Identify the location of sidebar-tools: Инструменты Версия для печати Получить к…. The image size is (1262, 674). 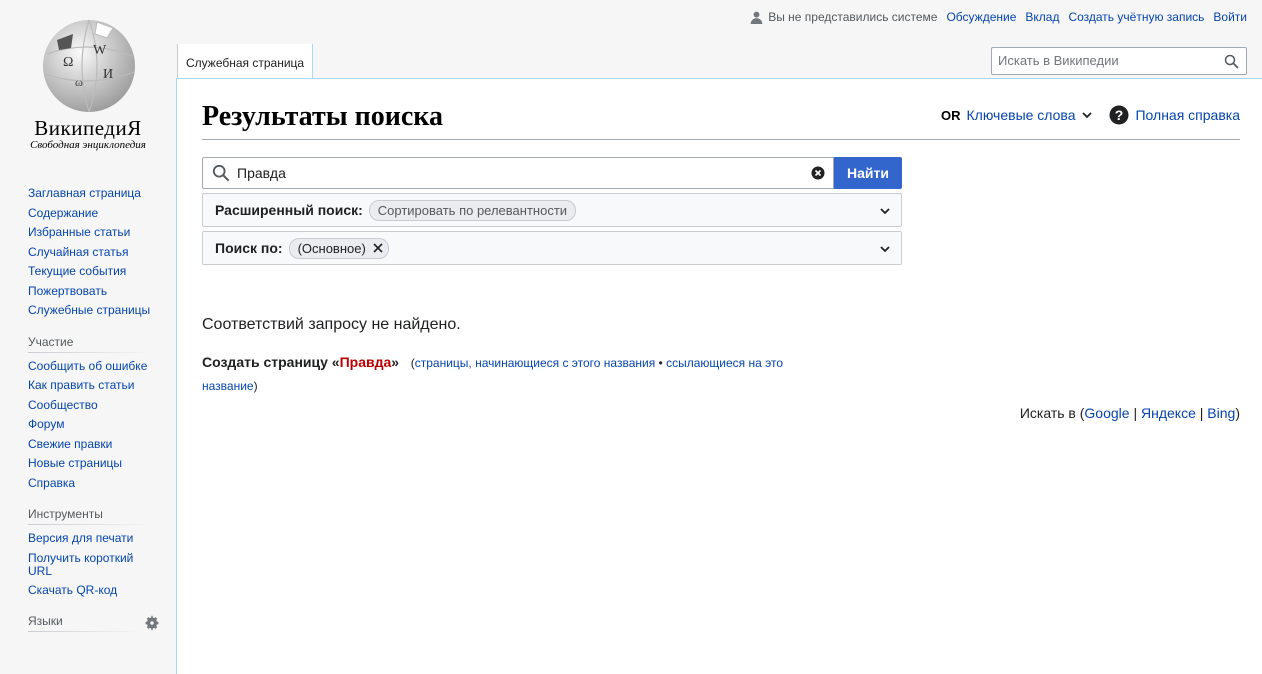
(88, 553).